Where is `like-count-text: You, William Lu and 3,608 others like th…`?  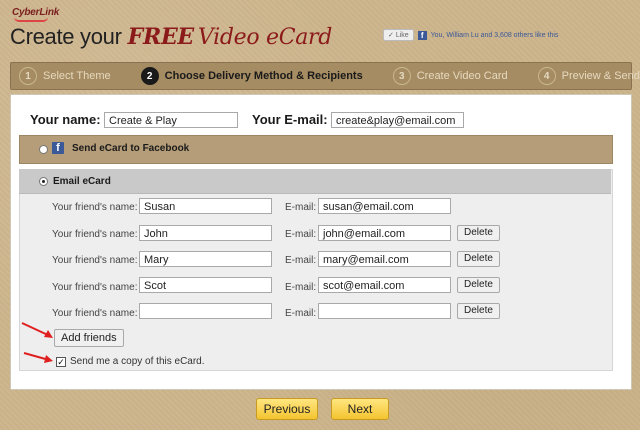 like-count-text: You, William Lu and 3,608 others like th… is located at coordinates (494, 35).